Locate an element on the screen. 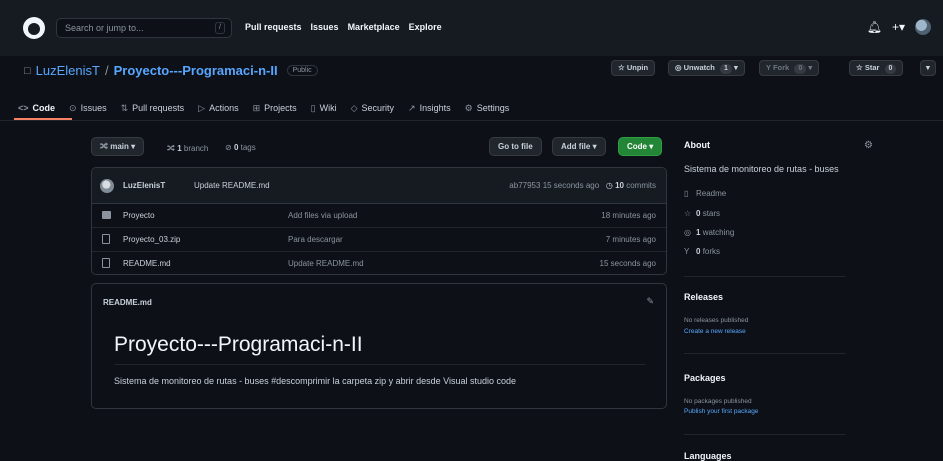  add-file-label: Add file is located at coordinates (576, 146).